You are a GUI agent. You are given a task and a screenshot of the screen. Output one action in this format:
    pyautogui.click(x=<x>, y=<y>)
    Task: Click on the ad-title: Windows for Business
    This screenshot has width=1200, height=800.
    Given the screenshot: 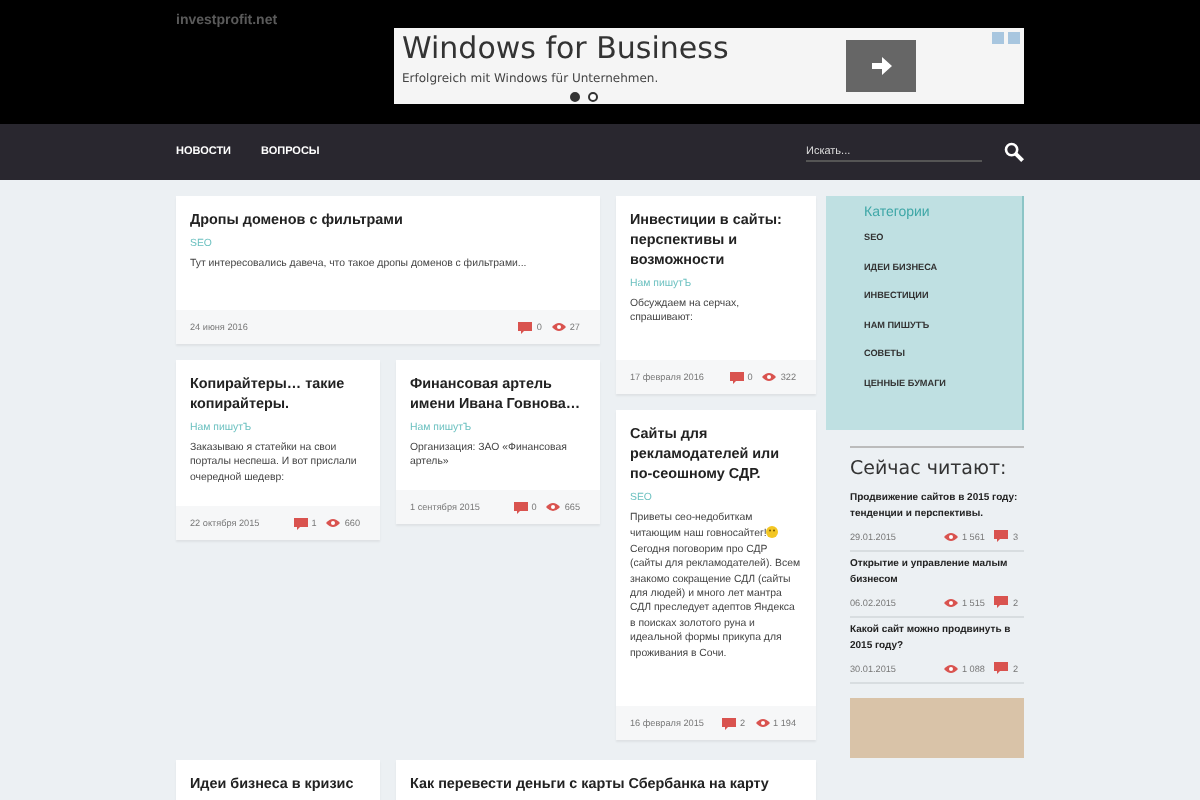 What is the action you would take?
    pyautogui.click(x=566, y=49)
    